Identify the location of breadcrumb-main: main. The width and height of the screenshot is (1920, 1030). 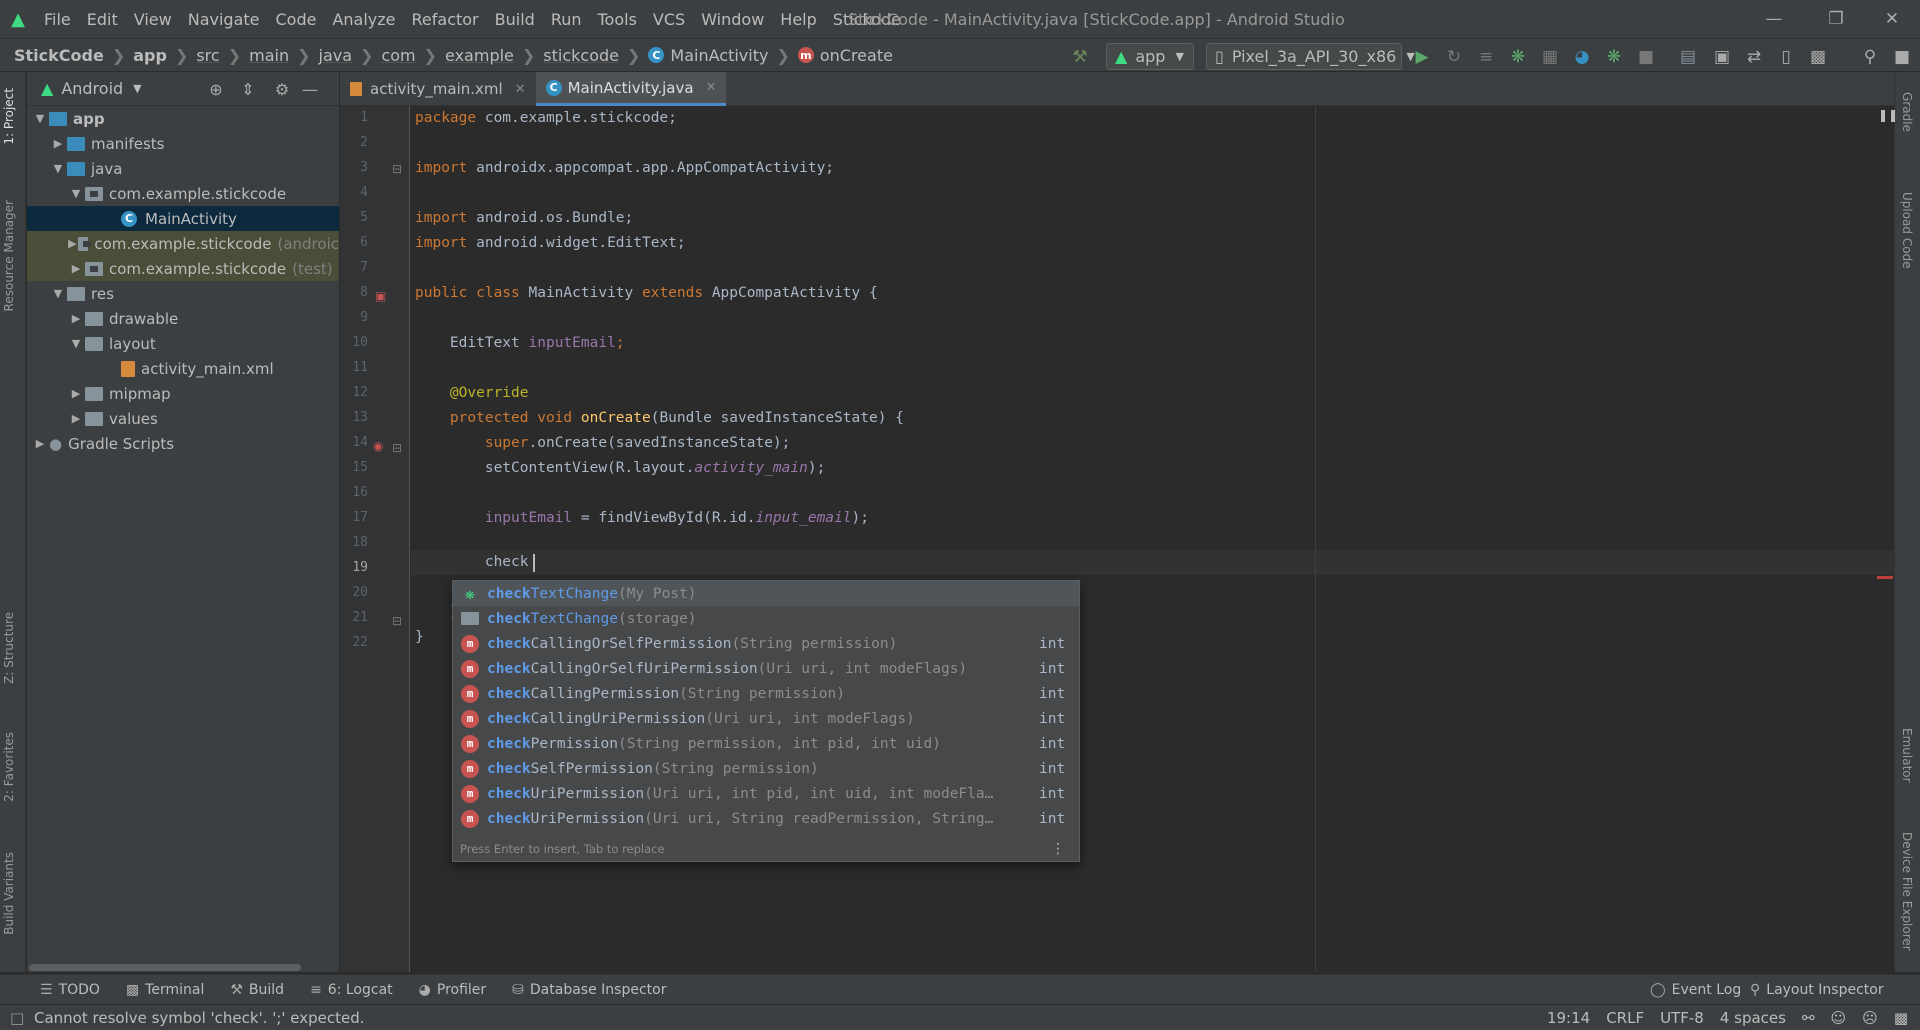
(265, 55).